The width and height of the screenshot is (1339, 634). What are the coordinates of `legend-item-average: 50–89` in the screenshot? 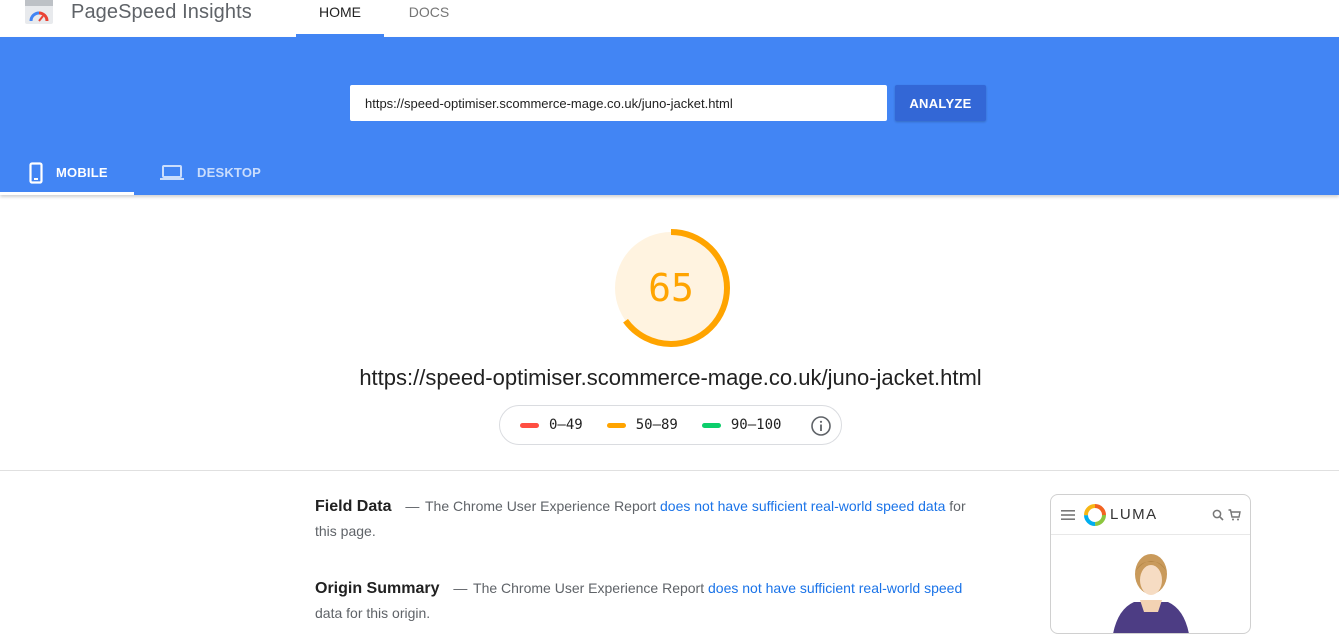 It's located at (642, 425).